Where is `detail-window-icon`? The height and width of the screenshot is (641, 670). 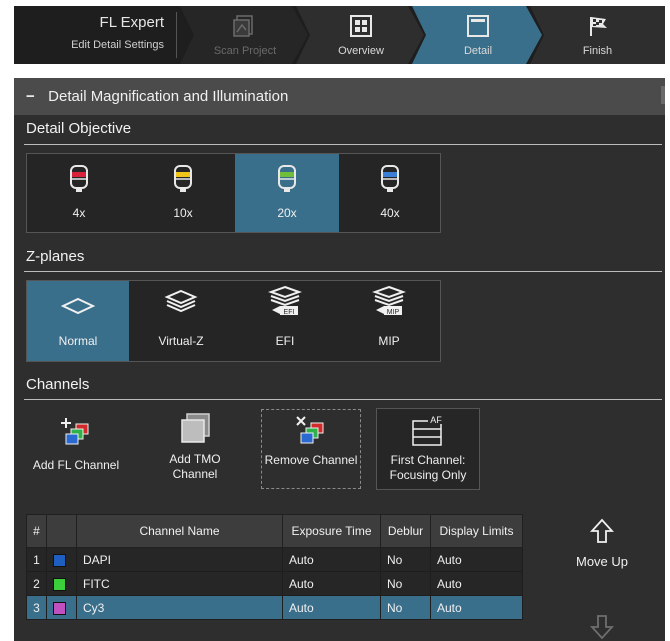
detail-window-icon is located at coordinates (478, 26).